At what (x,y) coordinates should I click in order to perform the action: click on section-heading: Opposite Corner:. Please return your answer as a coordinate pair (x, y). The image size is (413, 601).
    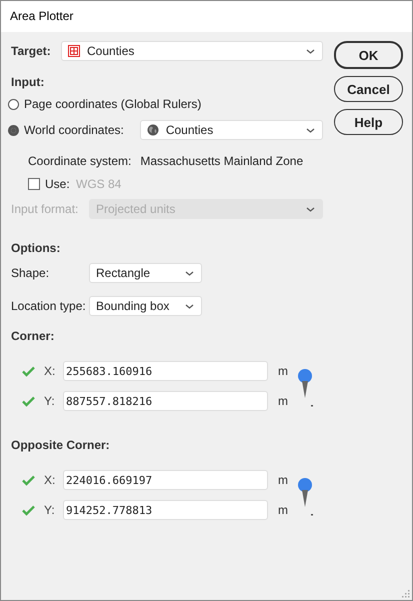
    Looking at the image, I should click on (61, 445).